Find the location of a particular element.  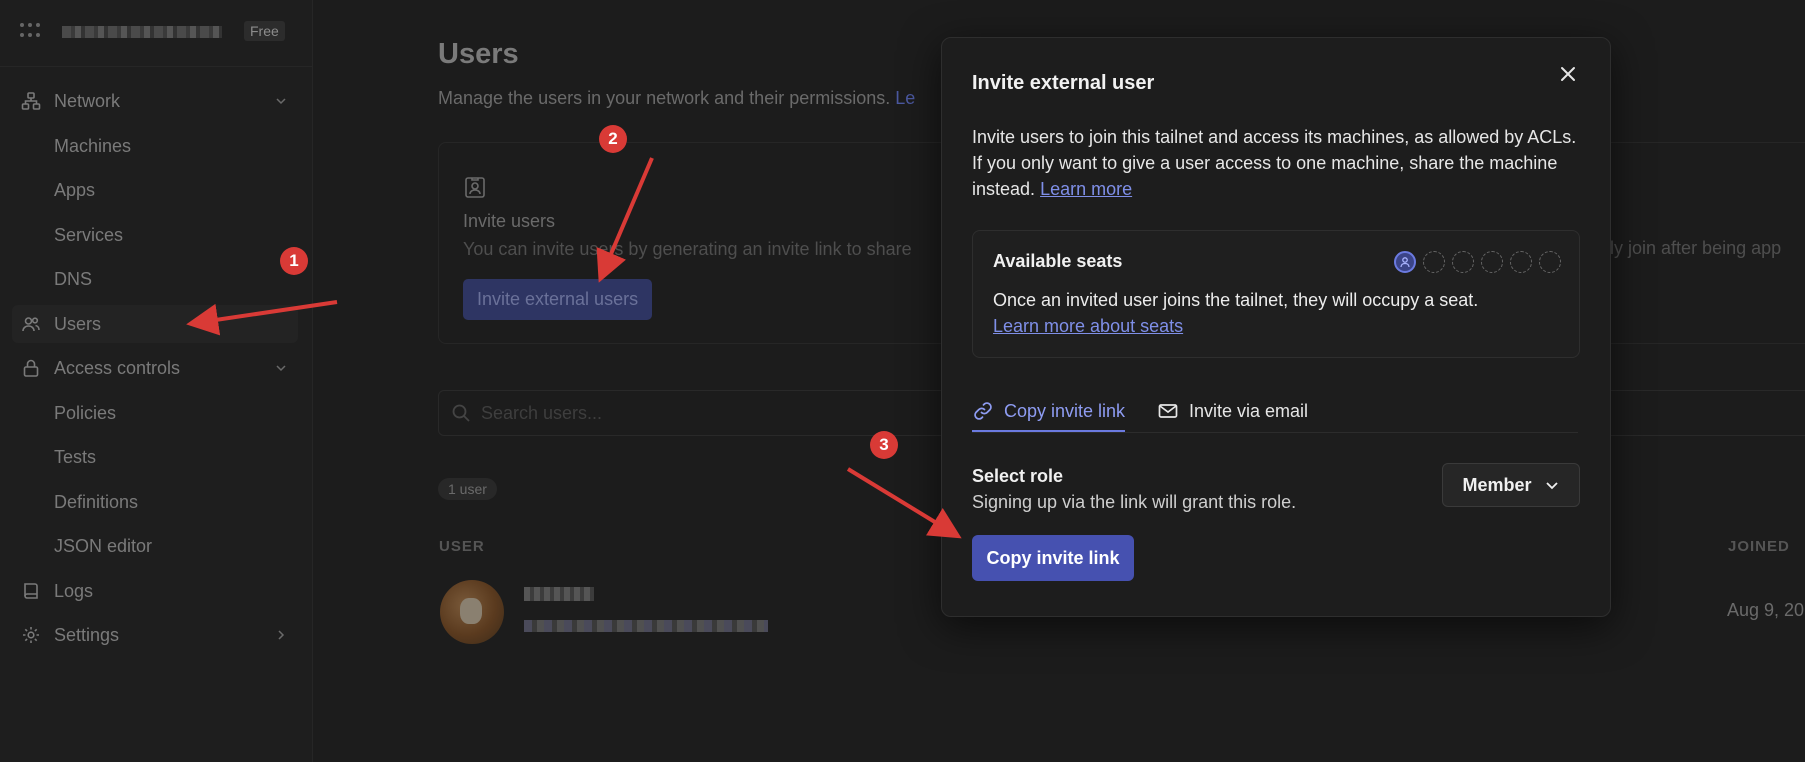

badge-icon is located at coordinates (475, 189).